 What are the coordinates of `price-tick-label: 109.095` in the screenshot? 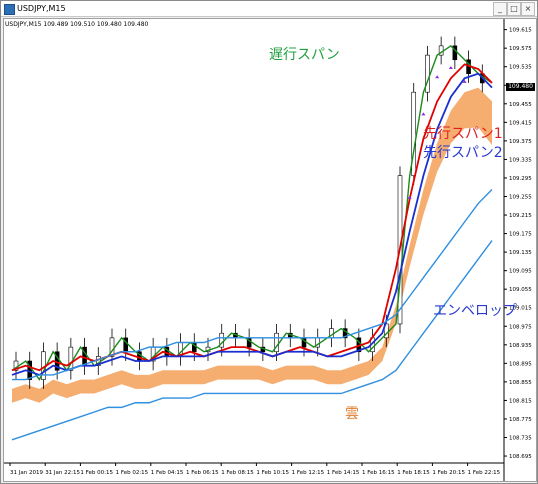 It's located at (520, 272).